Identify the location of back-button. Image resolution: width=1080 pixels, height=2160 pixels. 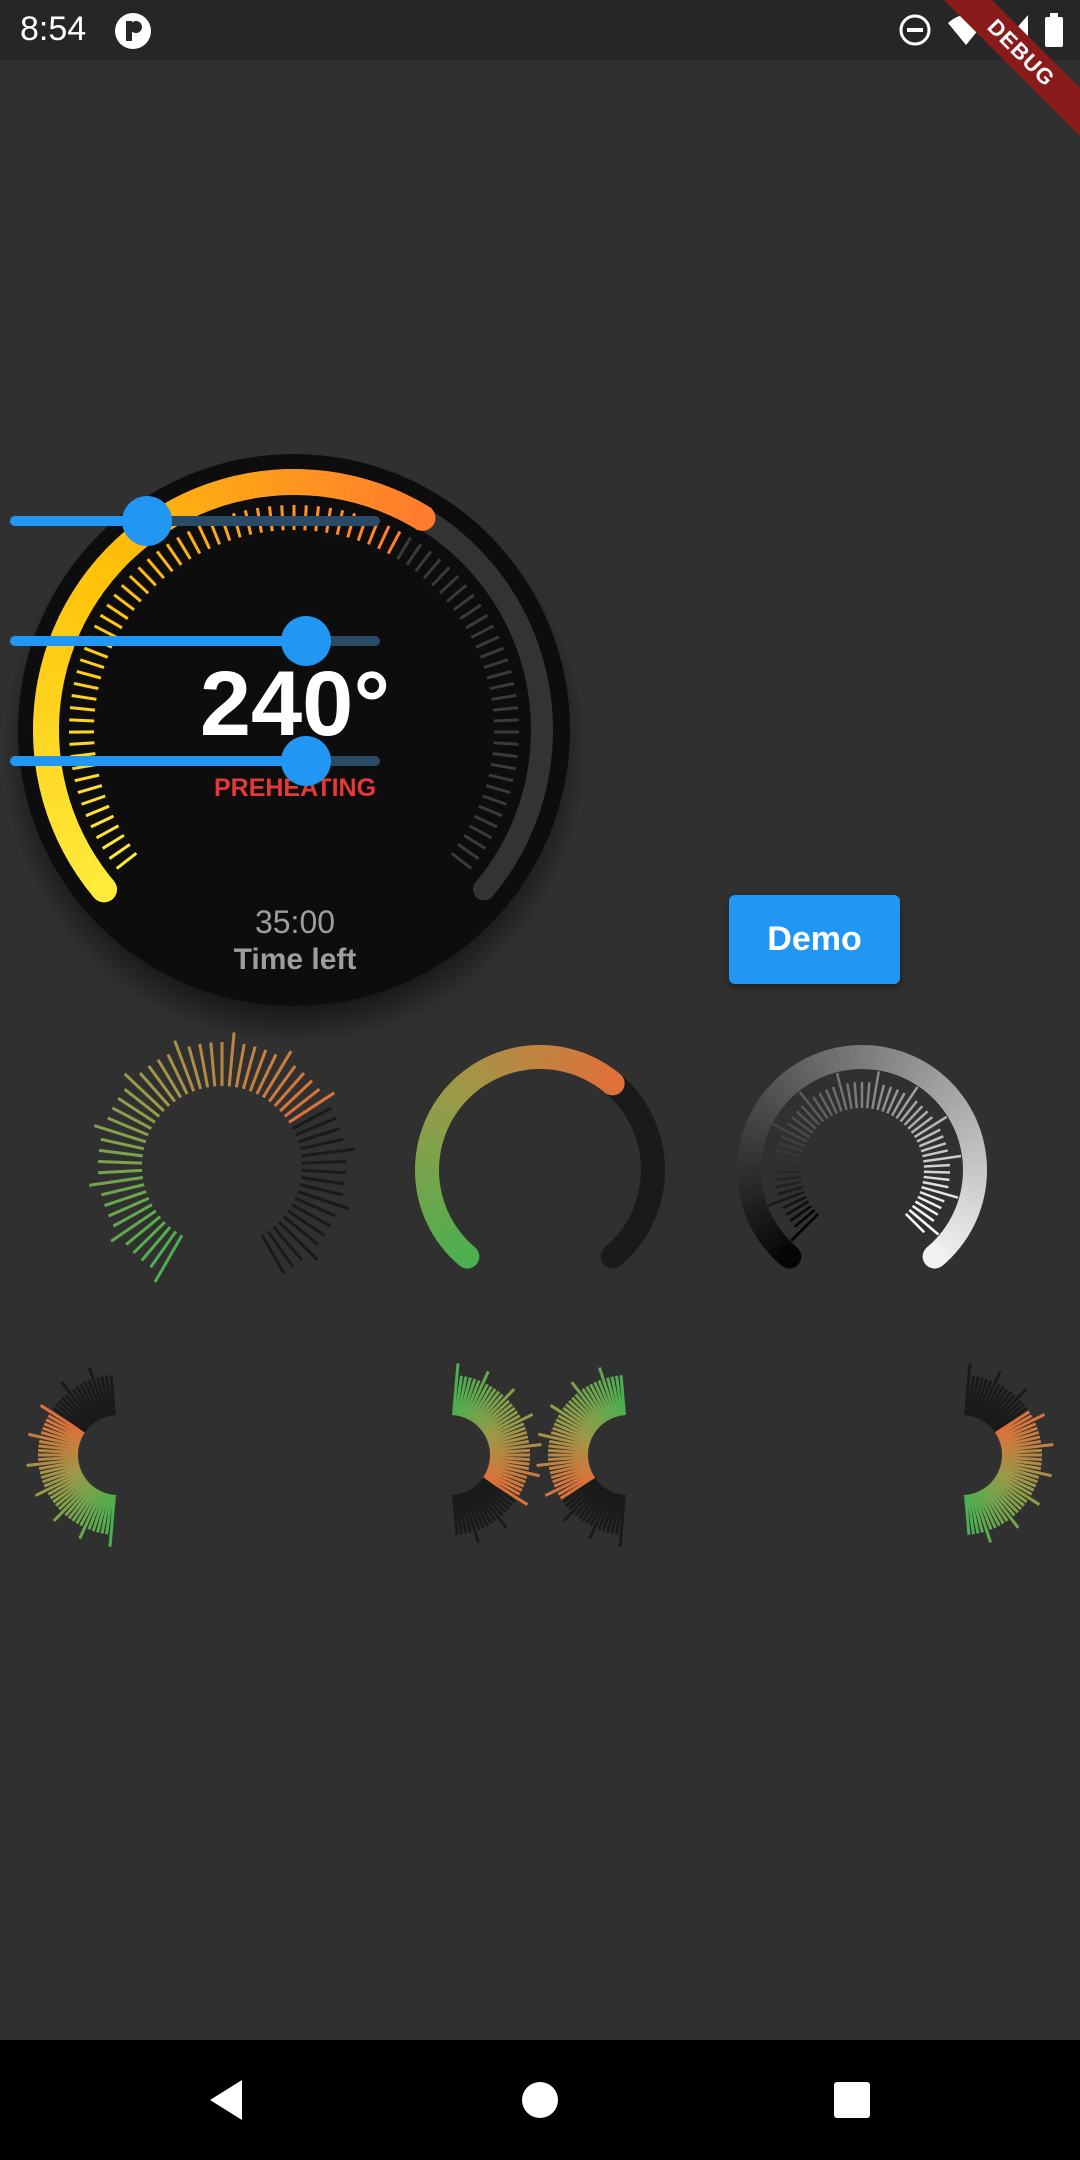
(226, 2100).